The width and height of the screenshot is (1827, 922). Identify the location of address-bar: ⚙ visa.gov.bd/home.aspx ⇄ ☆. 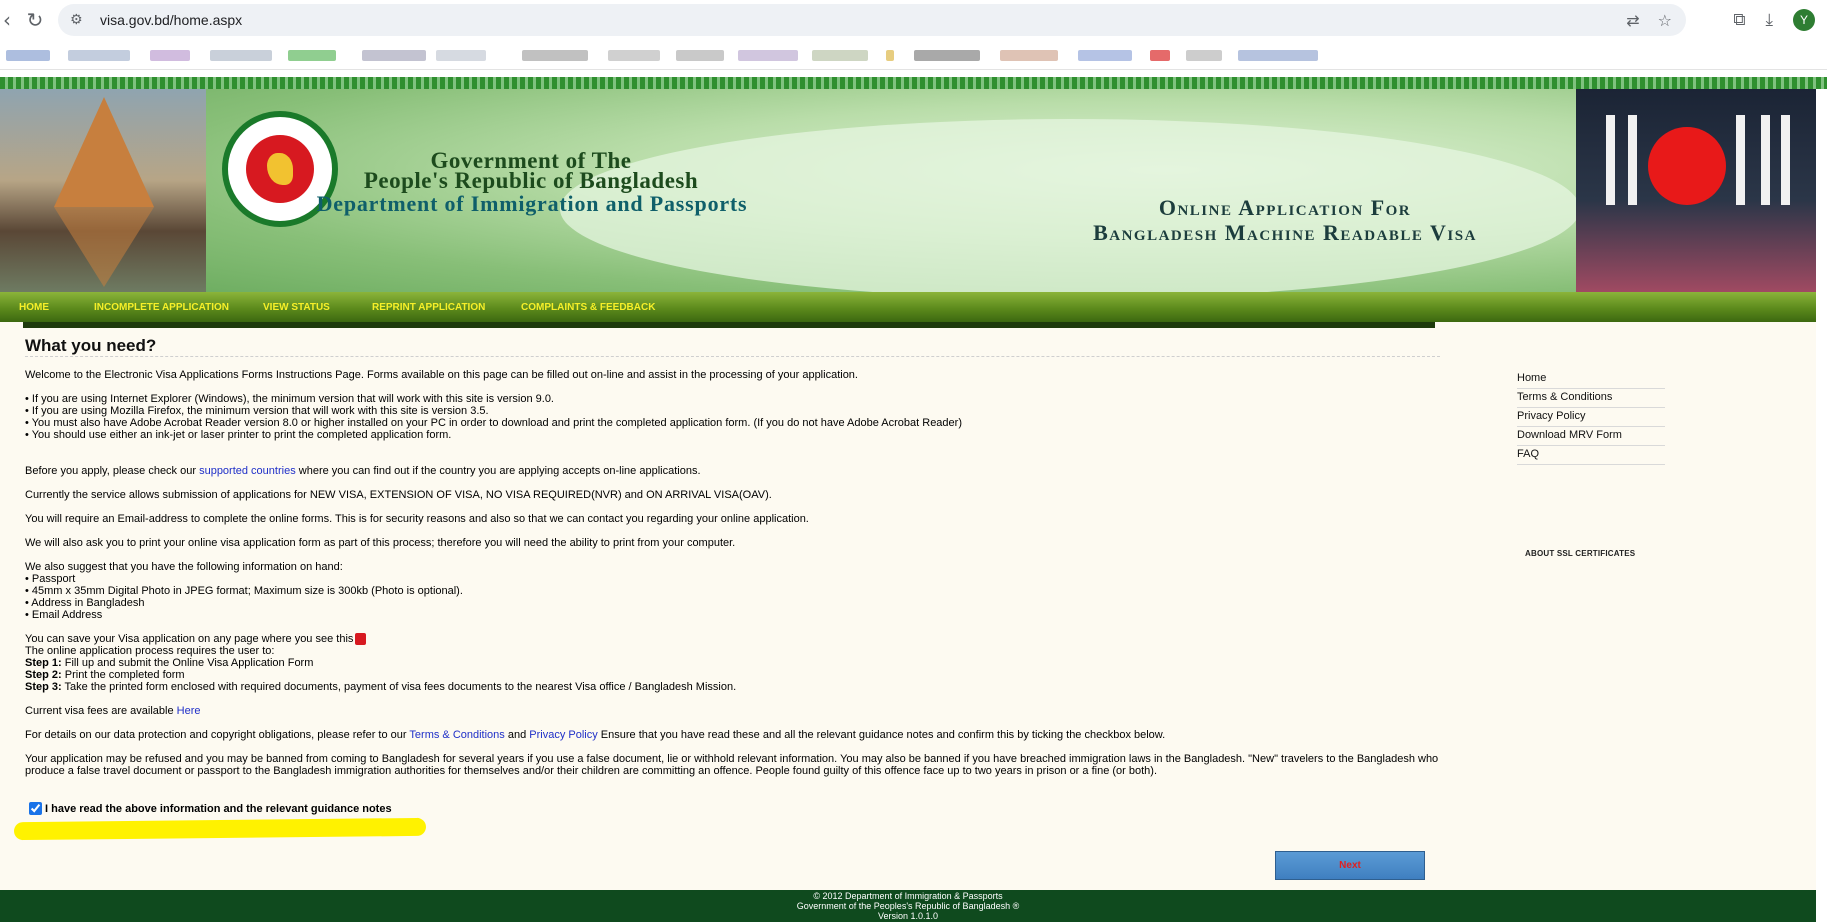
(872, 20).